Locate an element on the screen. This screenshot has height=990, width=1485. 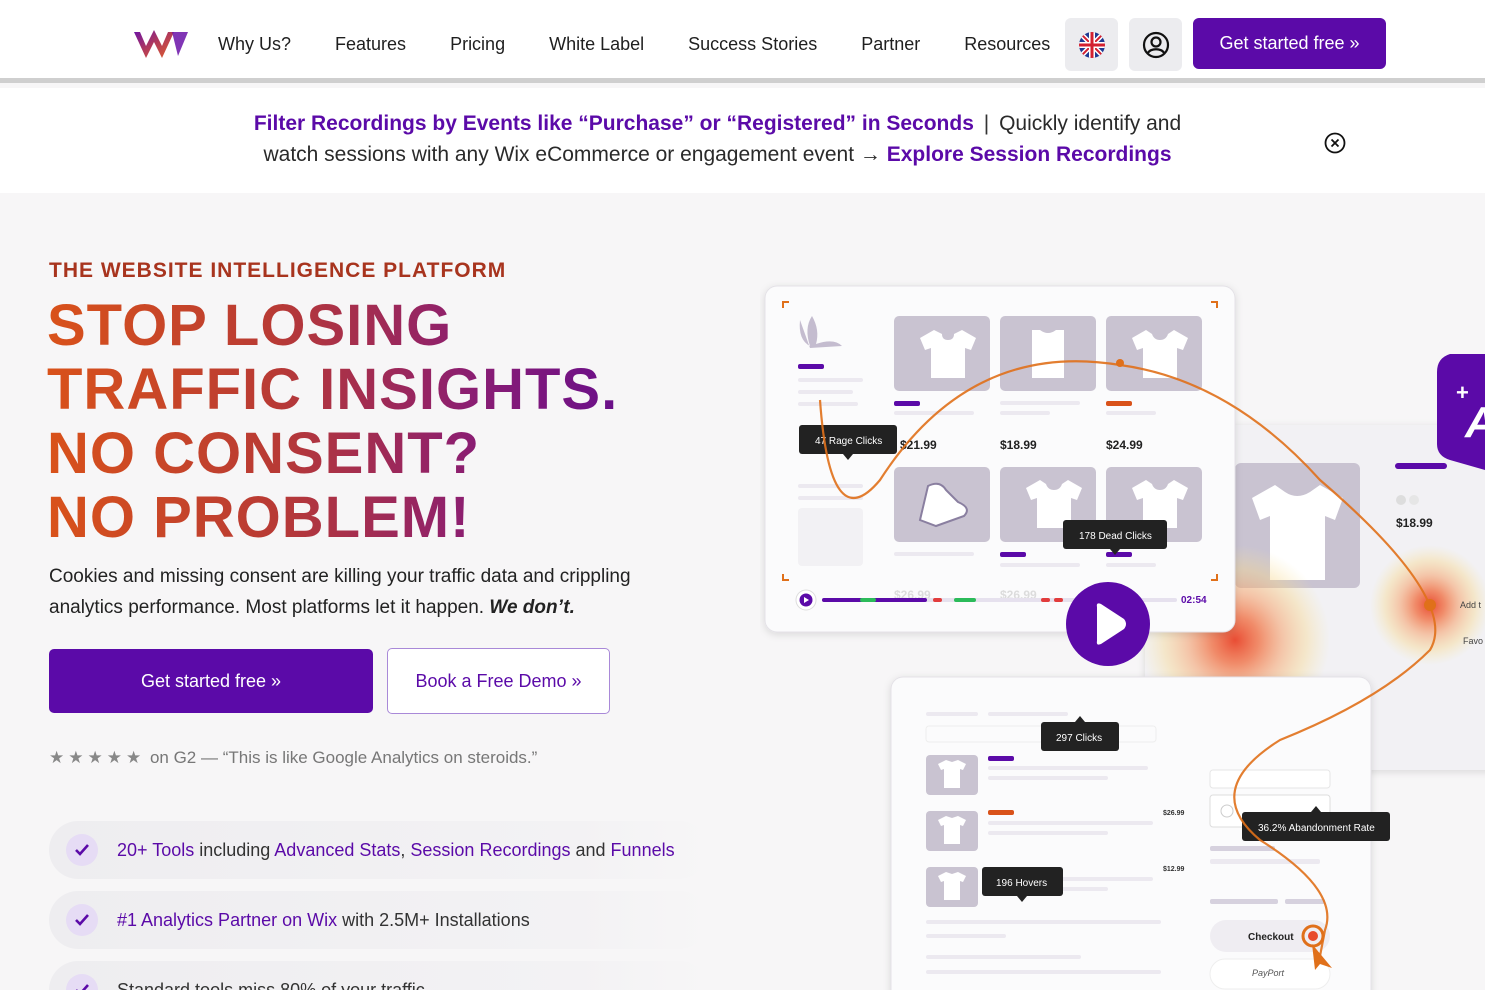
get-started-button: Get started free » is located at coordinates (211, 681).